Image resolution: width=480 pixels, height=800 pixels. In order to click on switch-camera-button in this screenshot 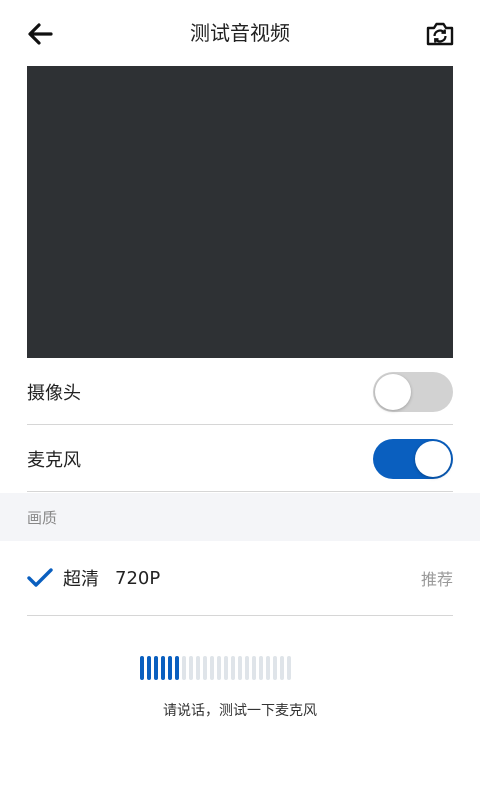, I will do `click(440, 34)`.